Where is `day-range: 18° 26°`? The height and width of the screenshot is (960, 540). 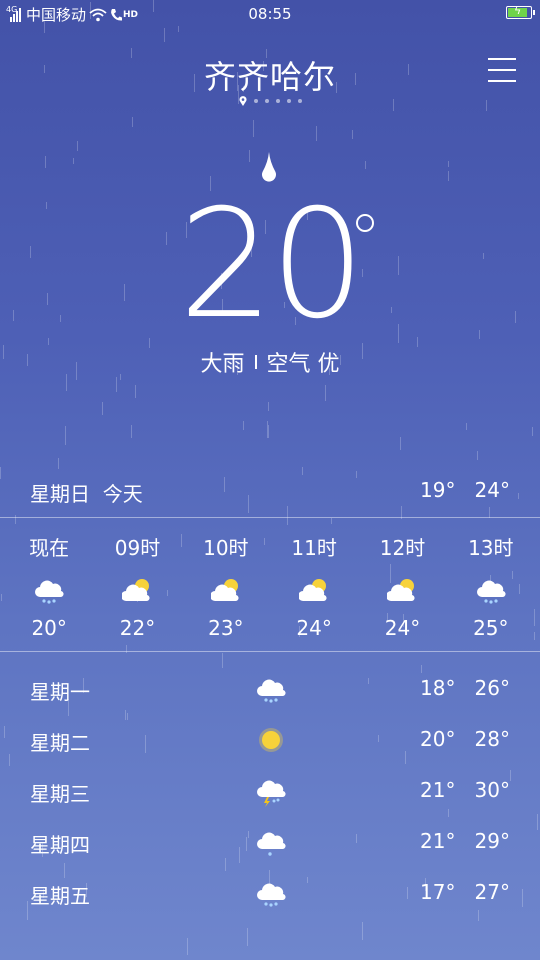
day-range: 18° 26° is located at coordinates (465, 688).